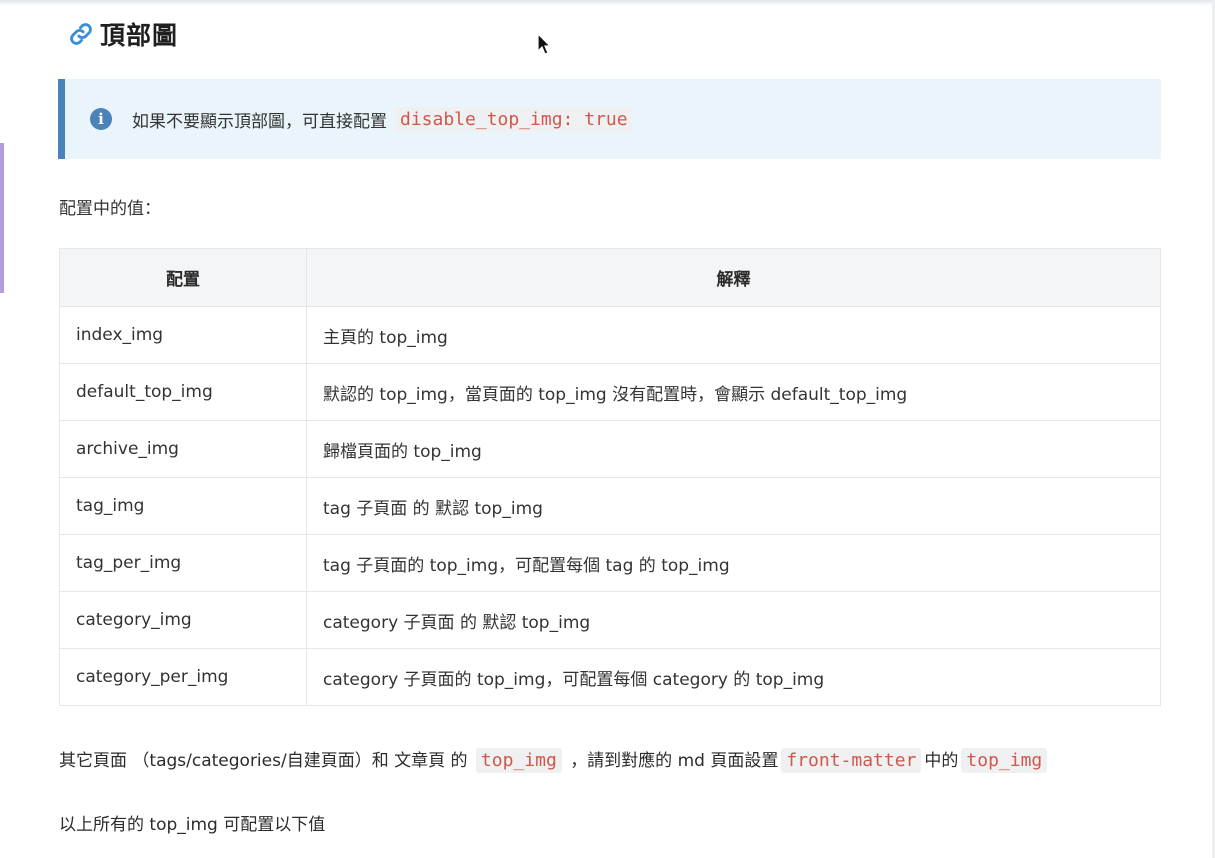 The height and width of the screenshot is (858, 1215). What do you see at coordinates (674, 761) in the screenshot?
I see `paragraph-text: ，請到對應的 md 頁面設置` at bounding box center [674, 761].